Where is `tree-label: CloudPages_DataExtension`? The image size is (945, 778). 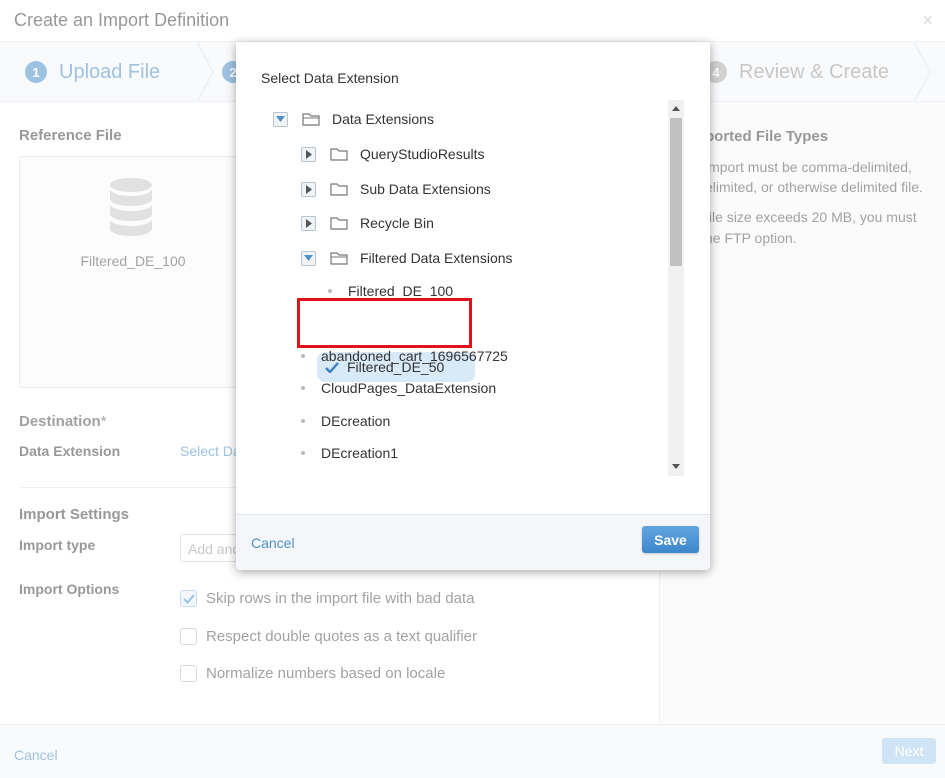 tree-label: CloudPages_DataExtension is located at coordinates (409, 388).